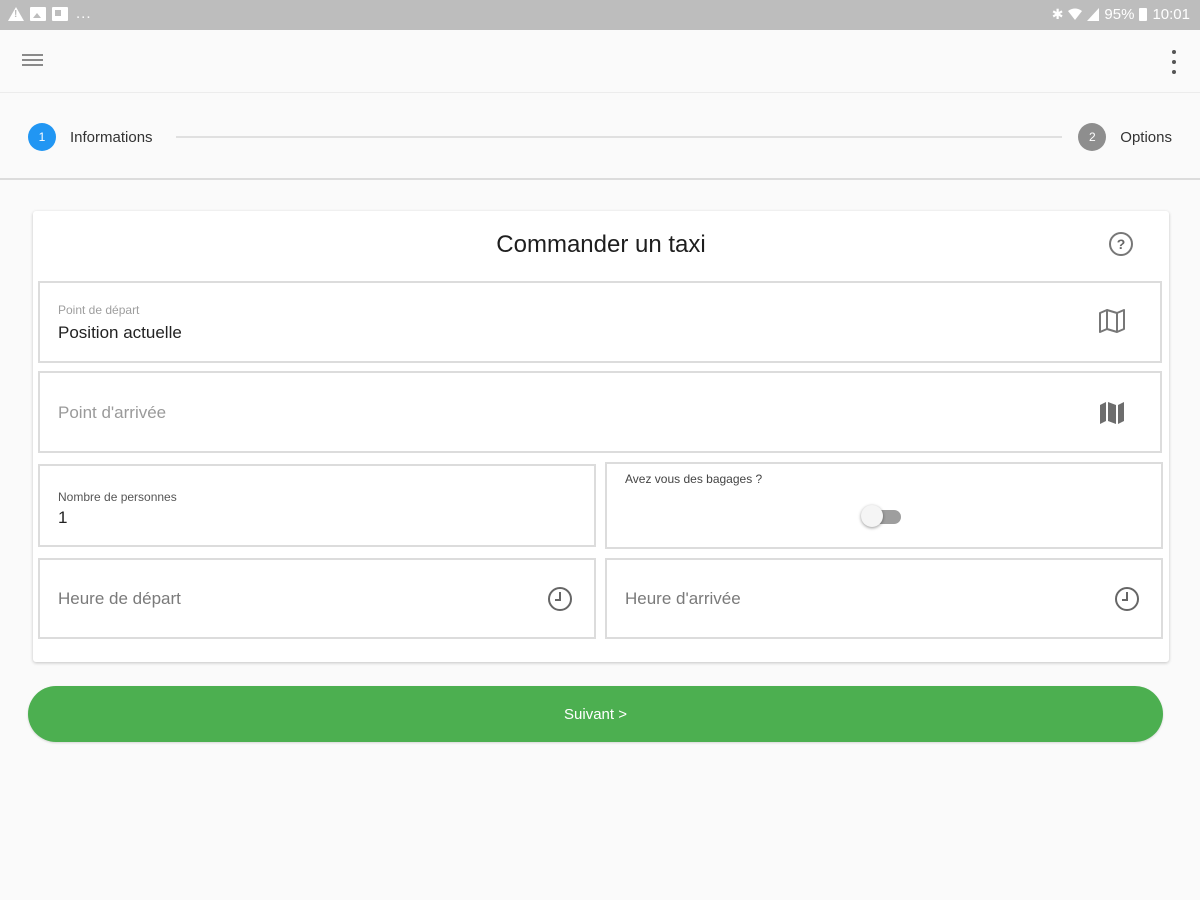 The width and height of the screenshot is (1200, 900). What do you see at coordinates (38, 13) in the screenshot?
I see `image-icon` at bounding box center [38, 13].